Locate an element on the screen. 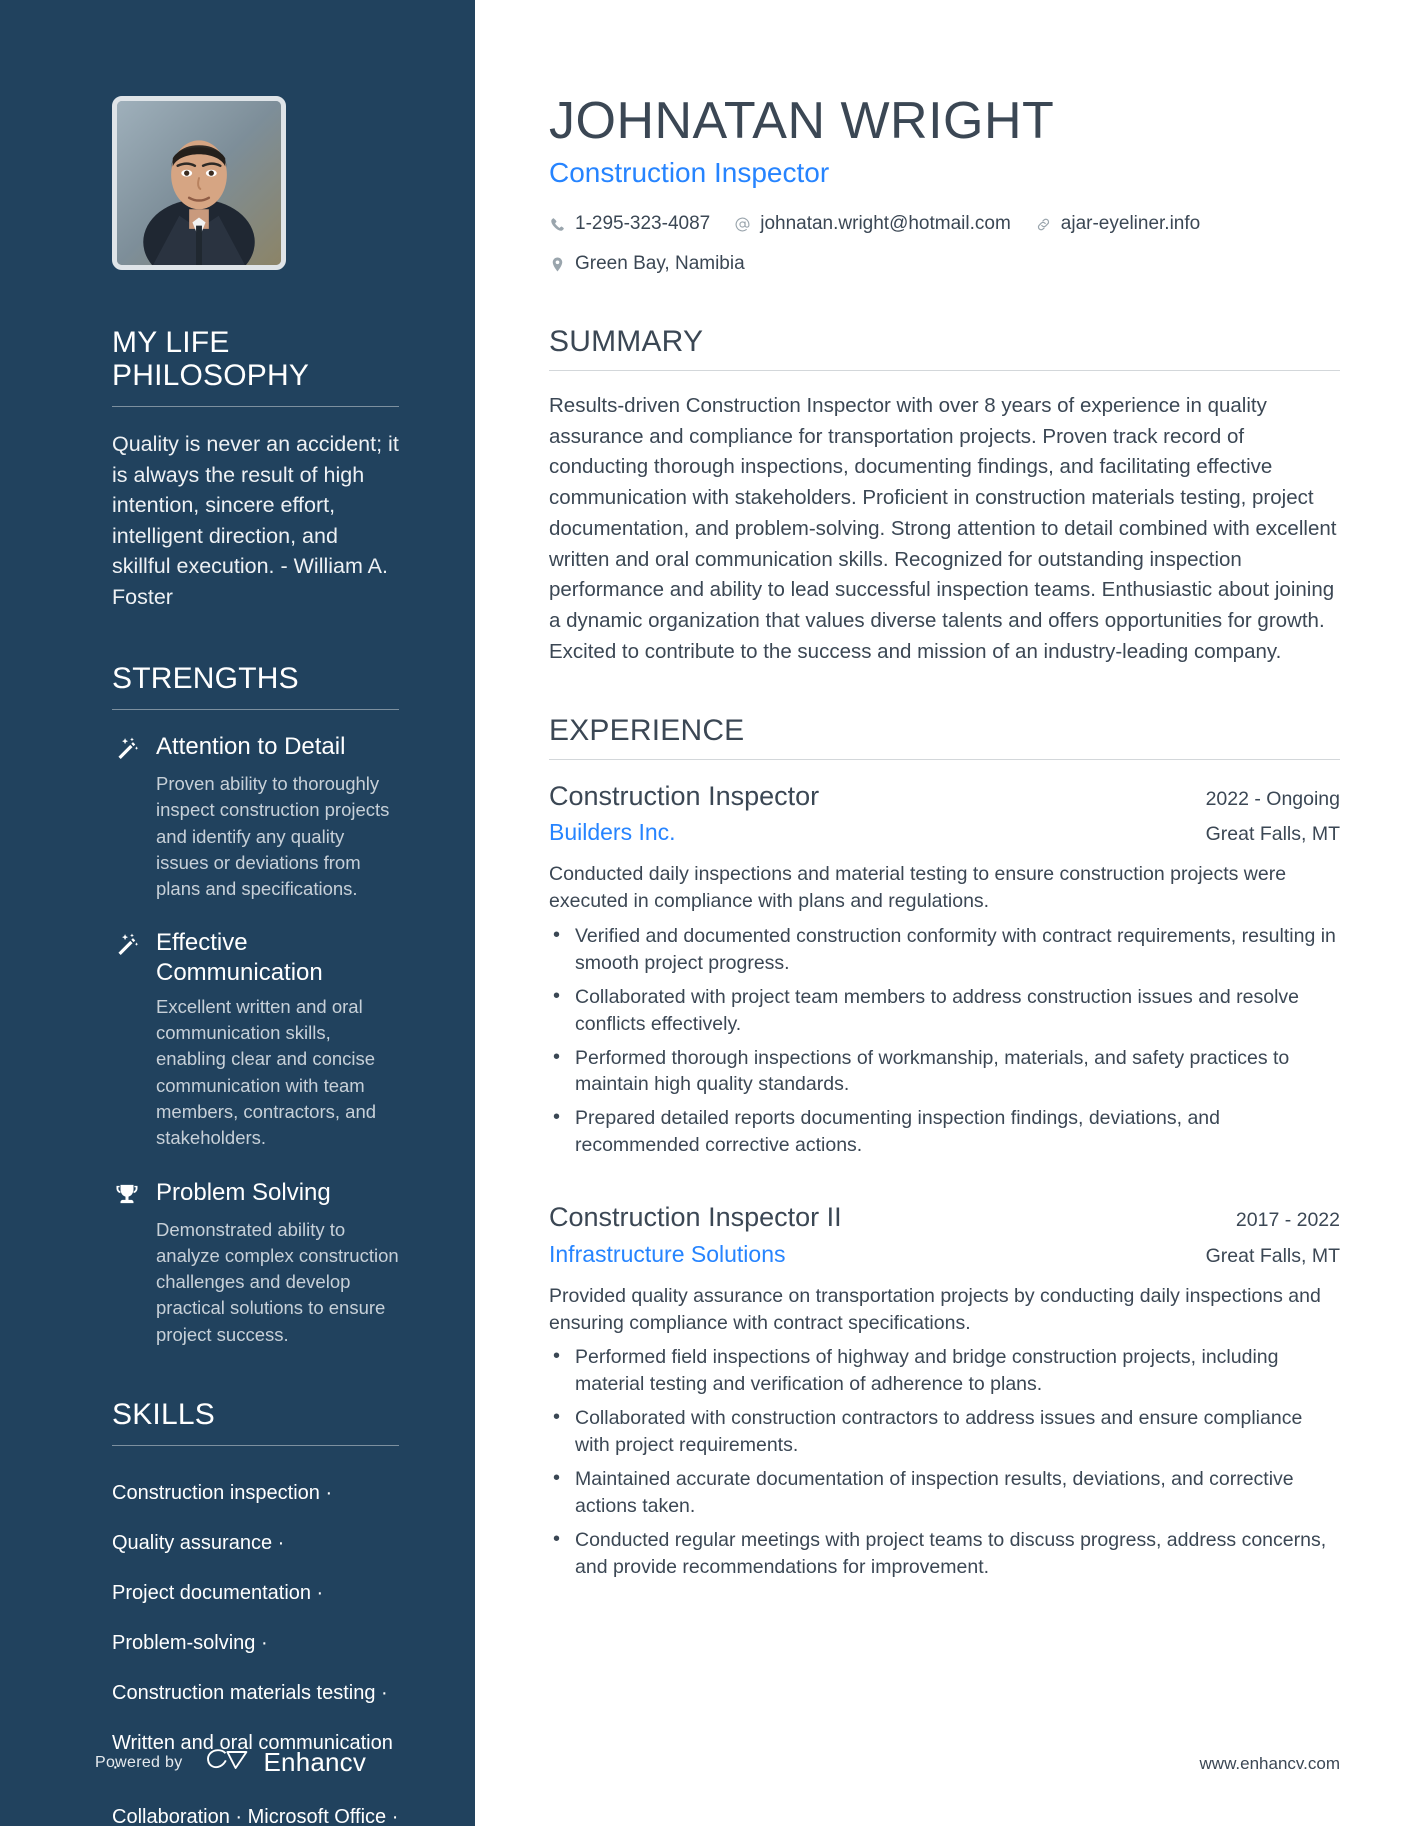  avatar is located at coordinates (199, 183).